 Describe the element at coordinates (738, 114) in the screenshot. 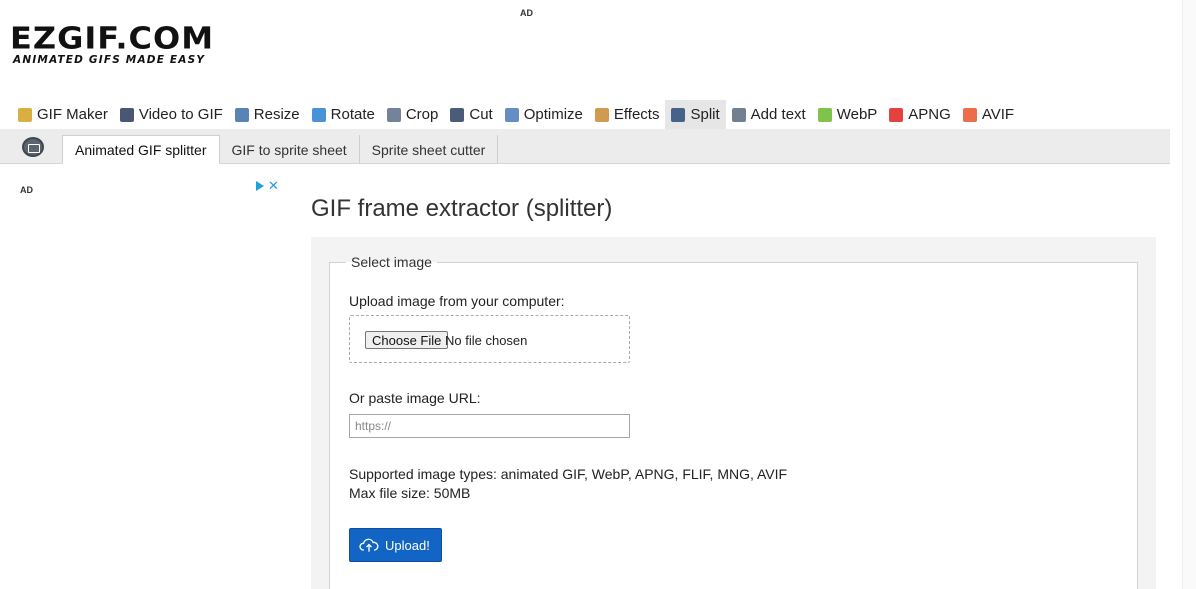

I see `add-text-icon` at that location.